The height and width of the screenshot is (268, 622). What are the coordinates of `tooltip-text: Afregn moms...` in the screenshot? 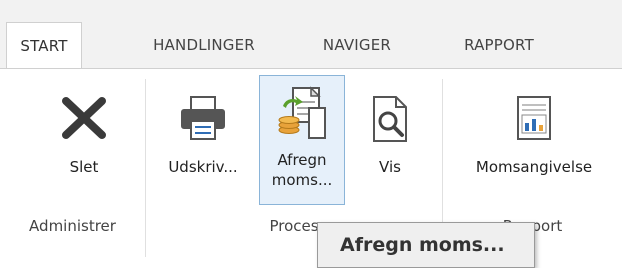 It's located at (422, 245).